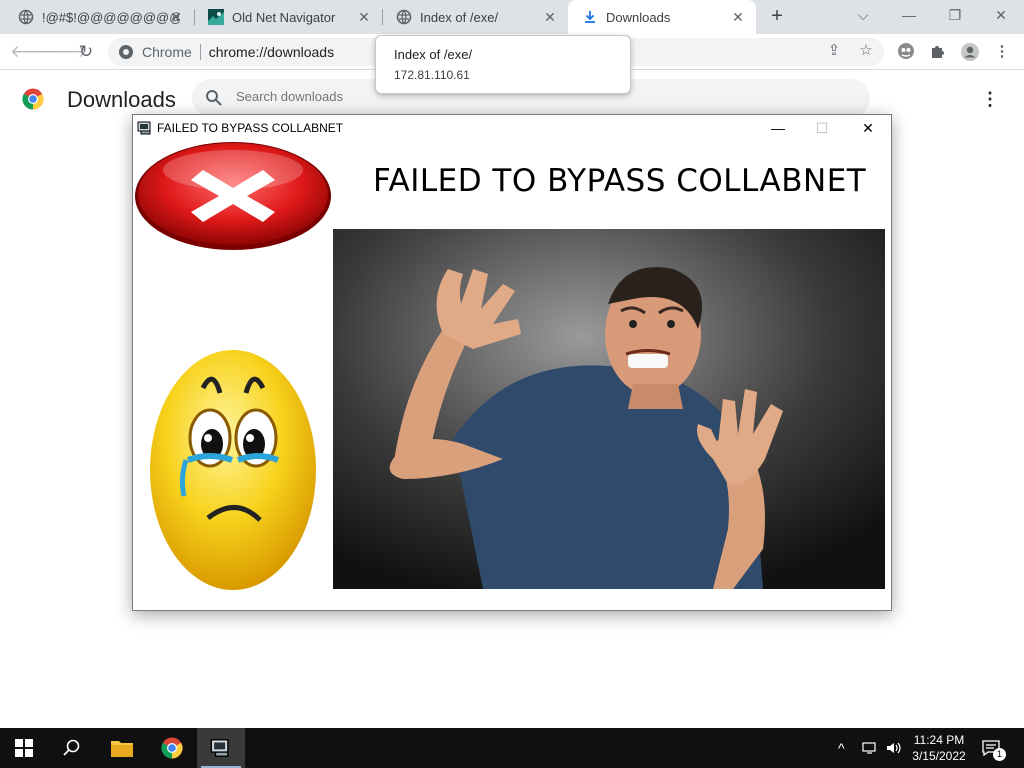 The width and height of the screenshot is (1024, 768). I want to click on extensions-puzzle-icon, so click(938, 52).